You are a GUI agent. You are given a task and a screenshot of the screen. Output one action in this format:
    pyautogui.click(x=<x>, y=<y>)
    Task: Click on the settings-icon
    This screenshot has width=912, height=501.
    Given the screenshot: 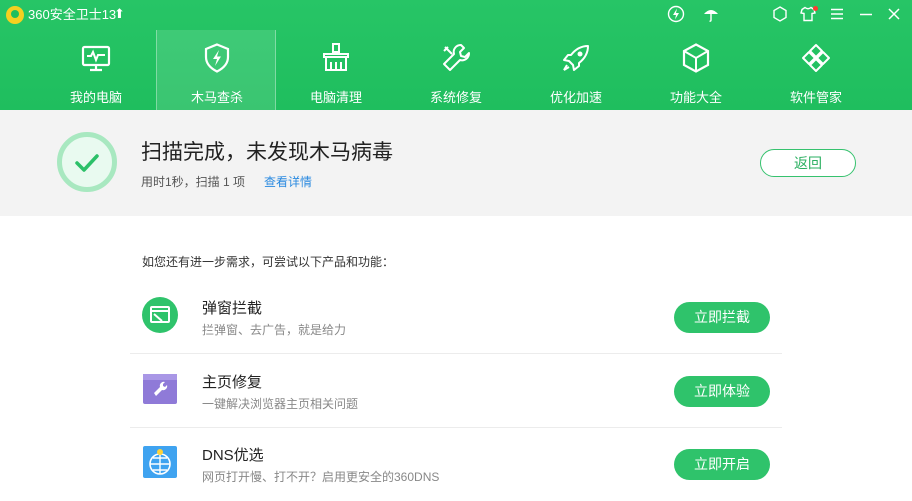 What is the action you would take?
    pyautogui.click(x=780, y=15)
    